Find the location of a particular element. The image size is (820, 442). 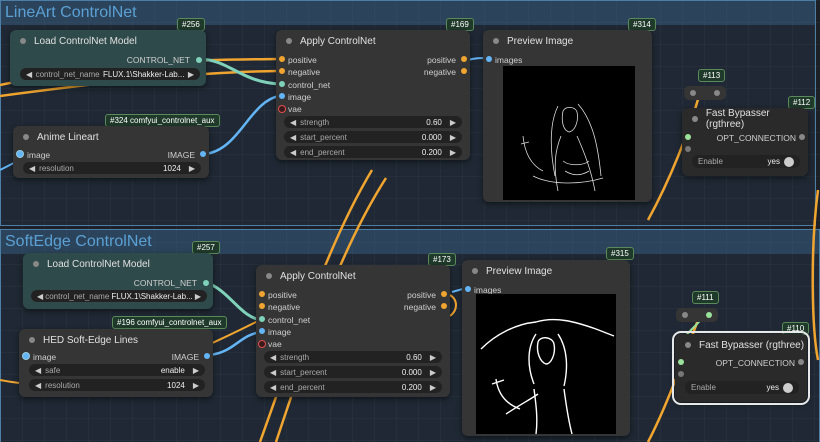

safe-toggle: ◀ safe enable ▶ is located at coordinates (117, 370).